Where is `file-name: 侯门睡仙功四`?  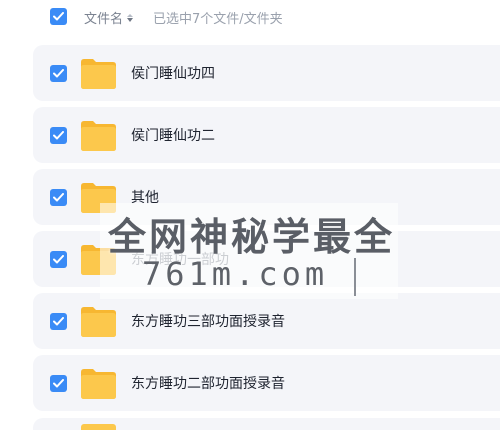 file-name: 侯门睡仙功四 is located at coordinates (173, 73).